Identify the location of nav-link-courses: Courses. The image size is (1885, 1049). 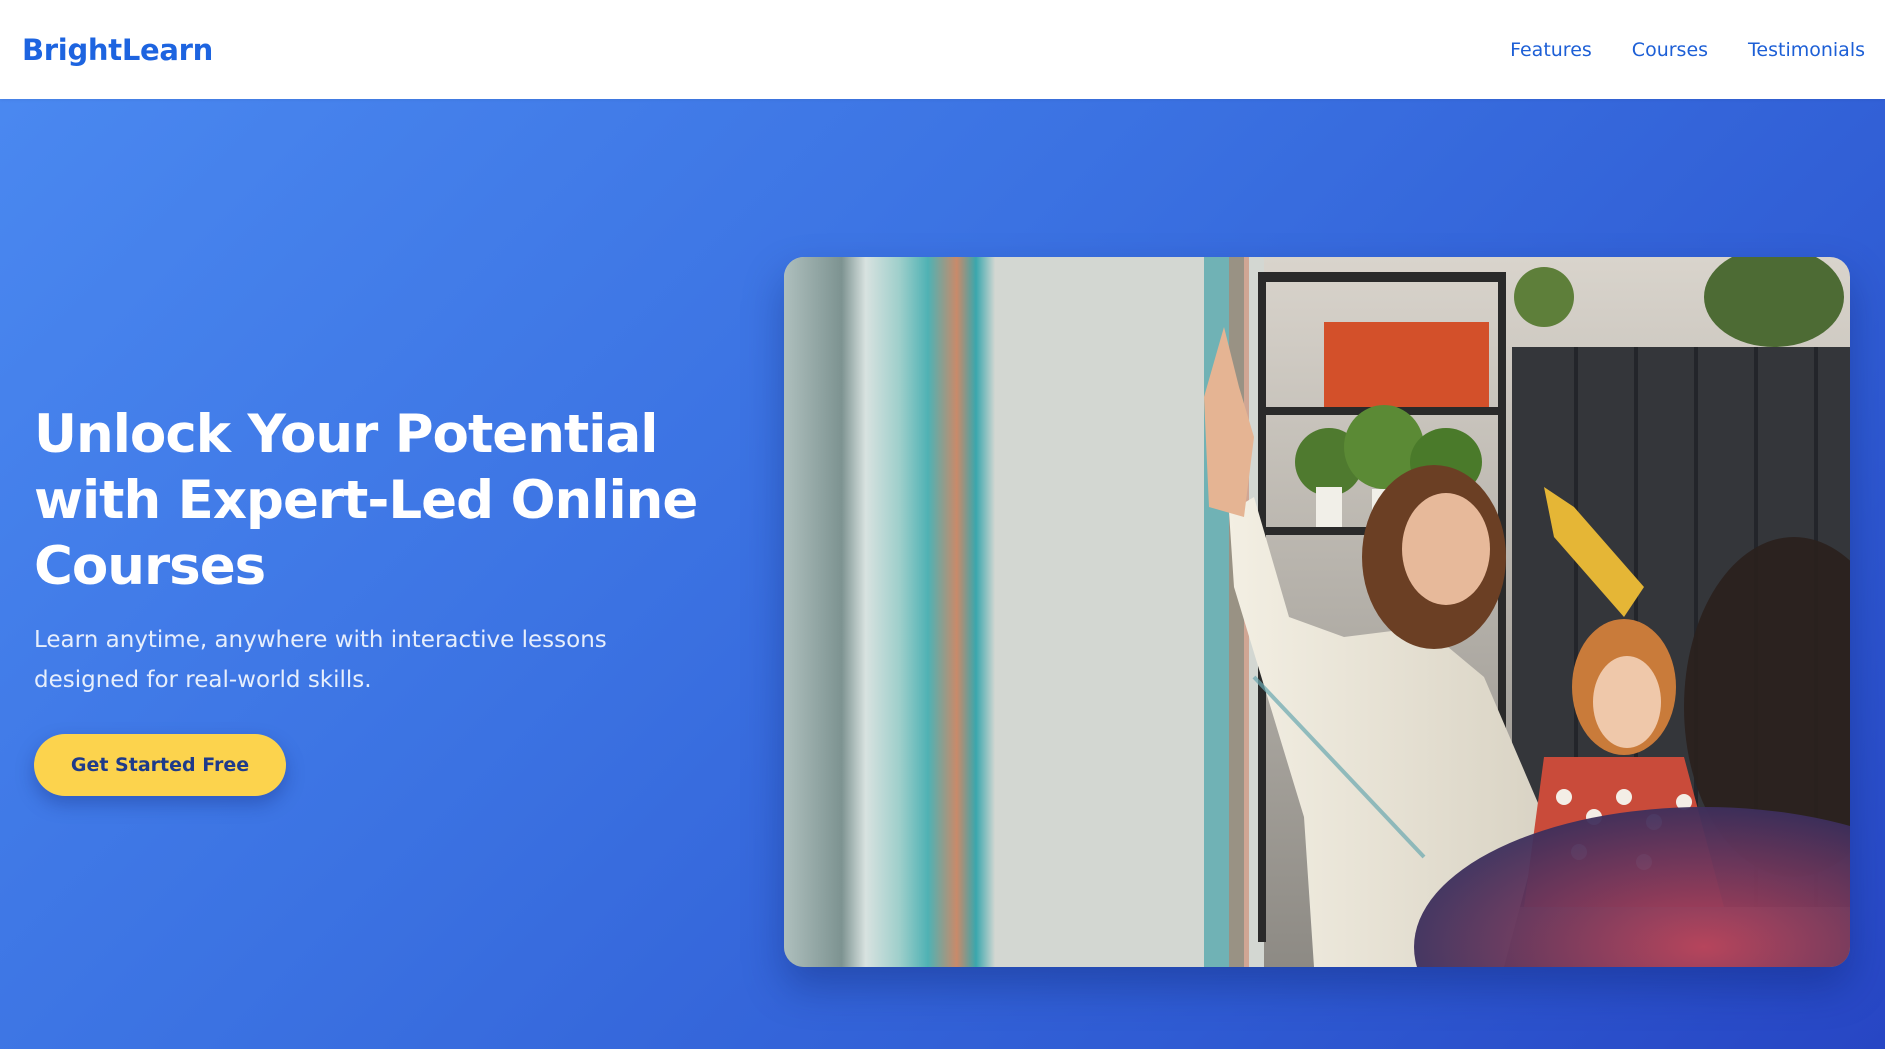
(1670, 50).